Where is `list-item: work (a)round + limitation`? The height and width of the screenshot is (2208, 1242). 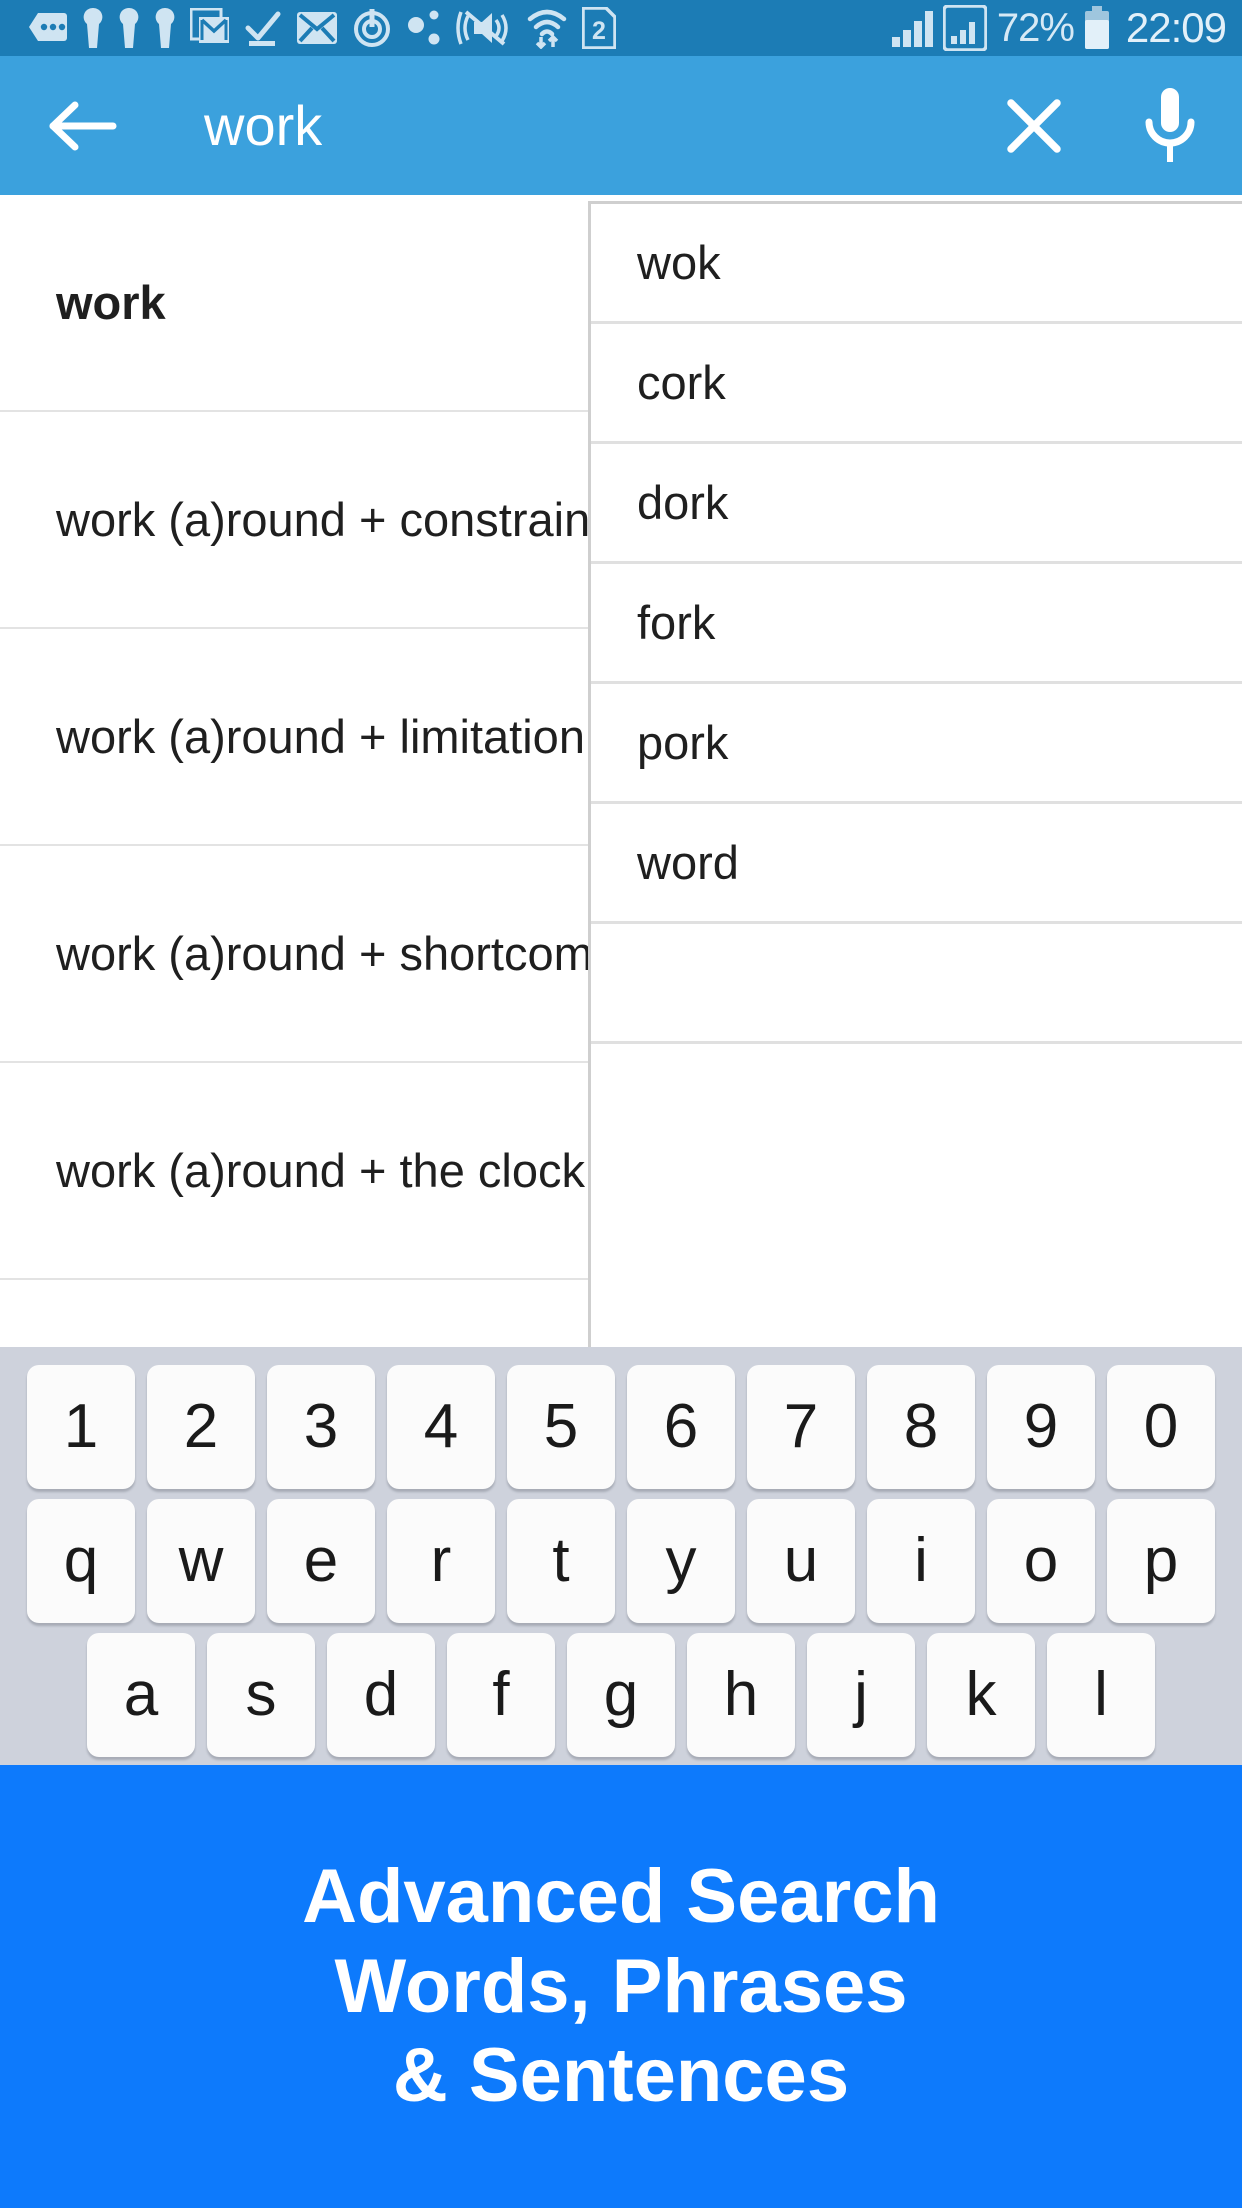 list-item: work (a)round + limitation is located at coordinates (294, 737).